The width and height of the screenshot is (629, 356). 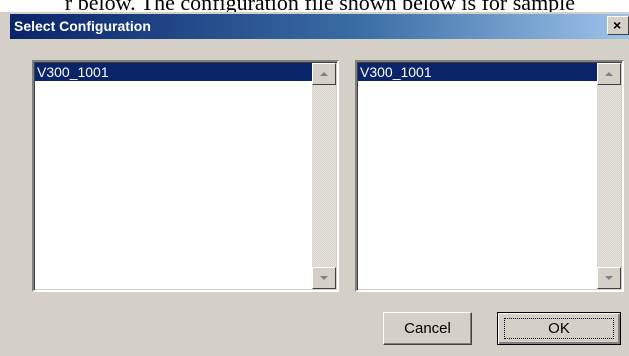 I want to click on left-scroll-up-button, so click(x=324, y=74).